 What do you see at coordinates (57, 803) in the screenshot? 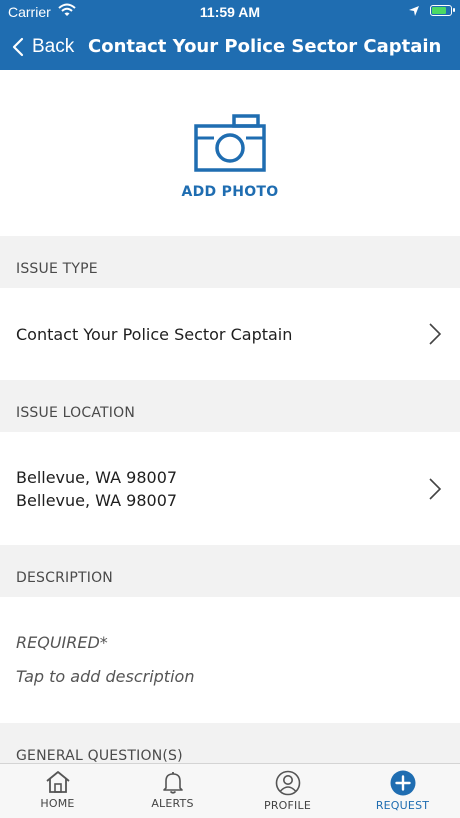
I see `tab-home-label: HOME` at bounding box center [57, 803].